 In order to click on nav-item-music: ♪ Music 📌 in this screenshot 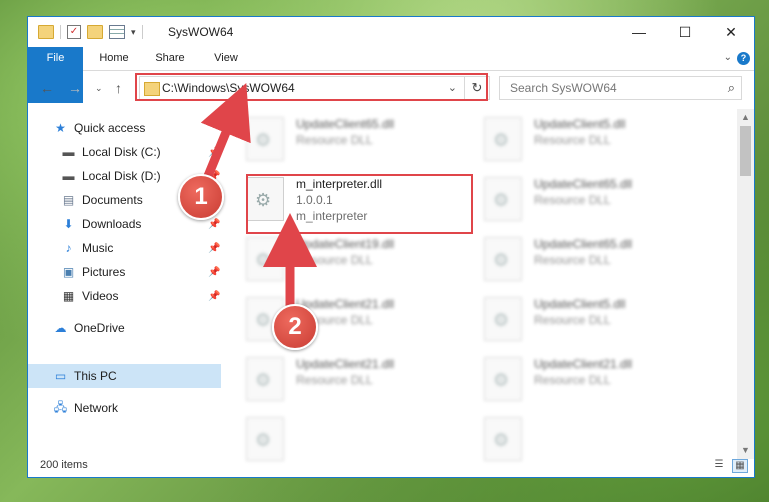, I will do `click(124, 248)`.